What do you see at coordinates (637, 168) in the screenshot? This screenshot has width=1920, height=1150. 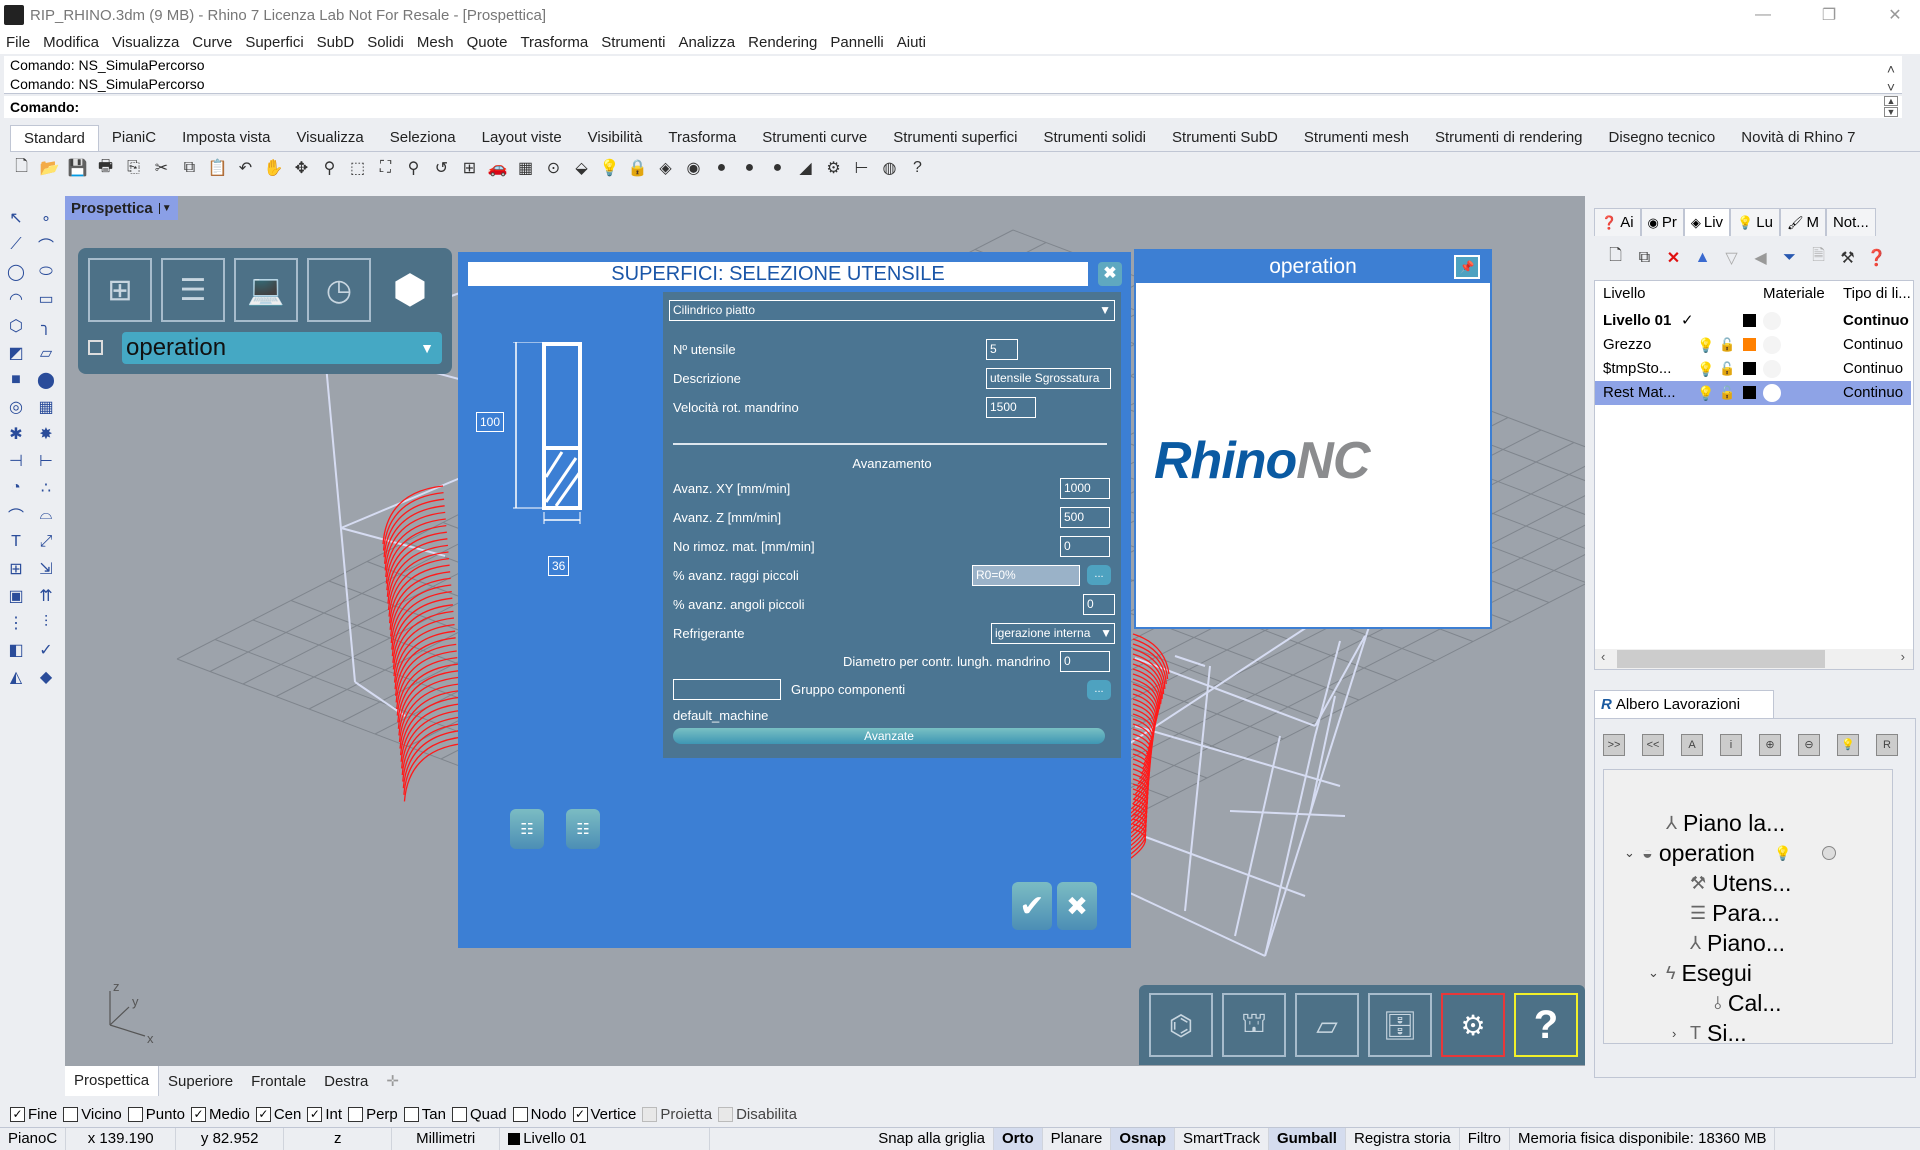 I see `lock-icon: 🔒` at bounding box center [637, 168].